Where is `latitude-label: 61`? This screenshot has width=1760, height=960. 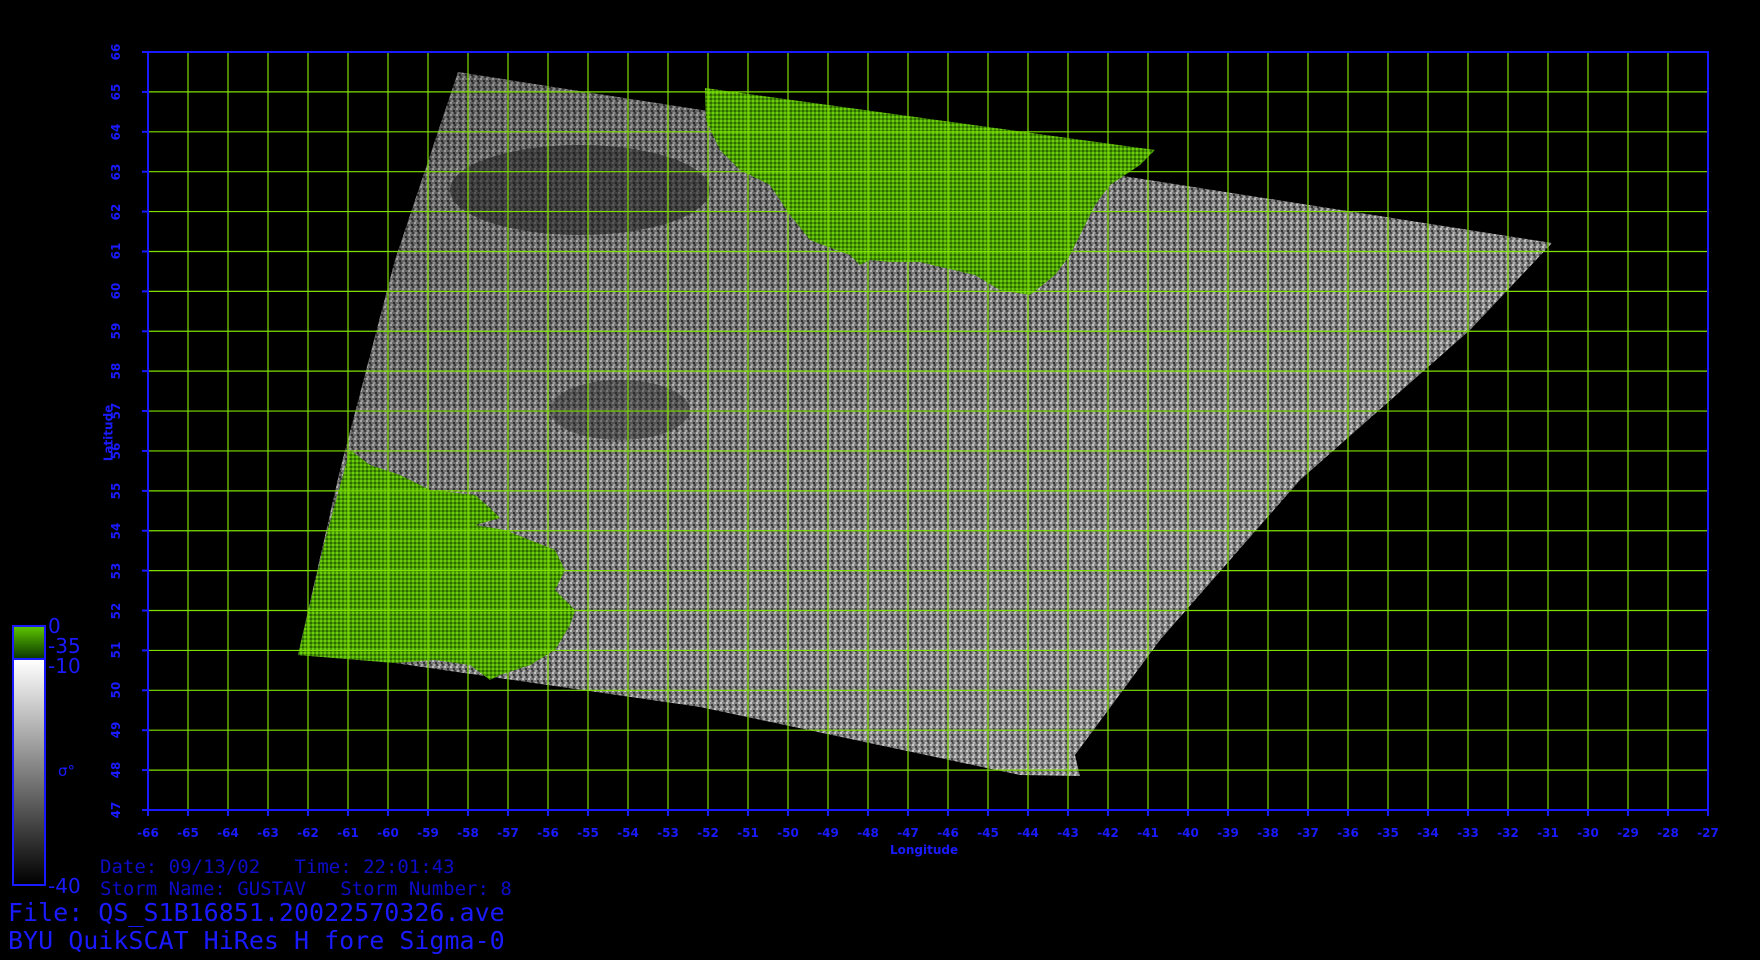
latitude-label: 61 is located at coordinates (116, 251).